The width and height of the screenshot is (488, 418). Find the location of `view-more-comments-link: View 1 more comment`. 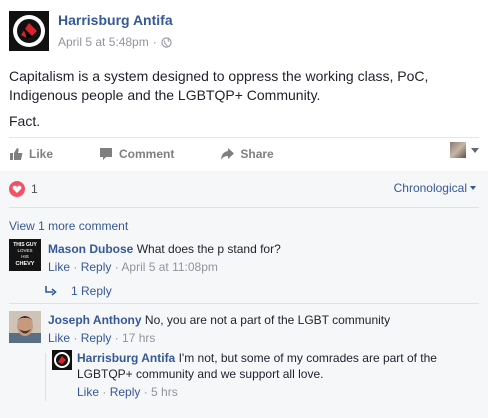

view-more-comments-link: View 1 more comment is located at coordinates (68, 226).